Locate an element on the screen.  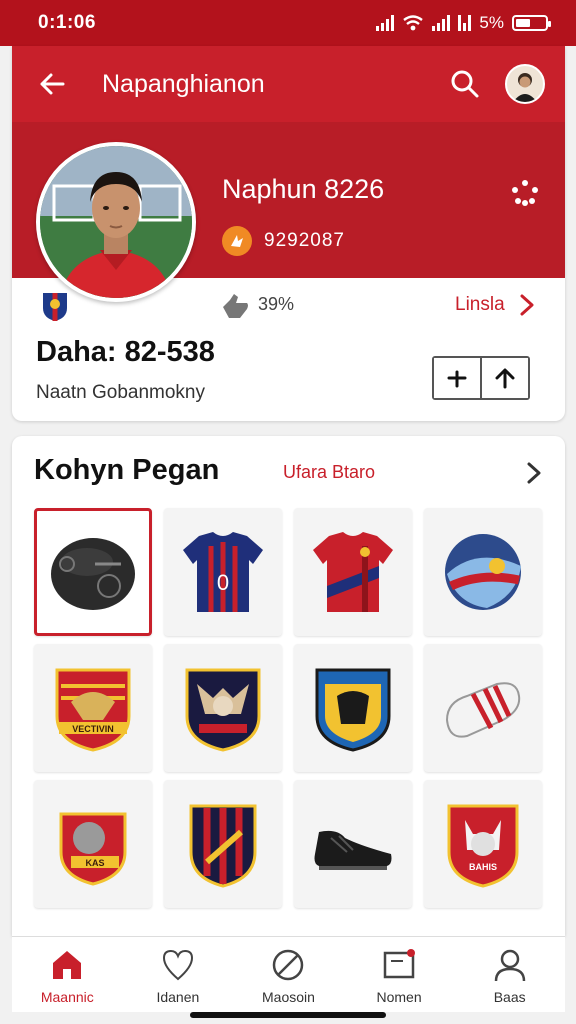
home-icon is located at coordinates (67, 965).